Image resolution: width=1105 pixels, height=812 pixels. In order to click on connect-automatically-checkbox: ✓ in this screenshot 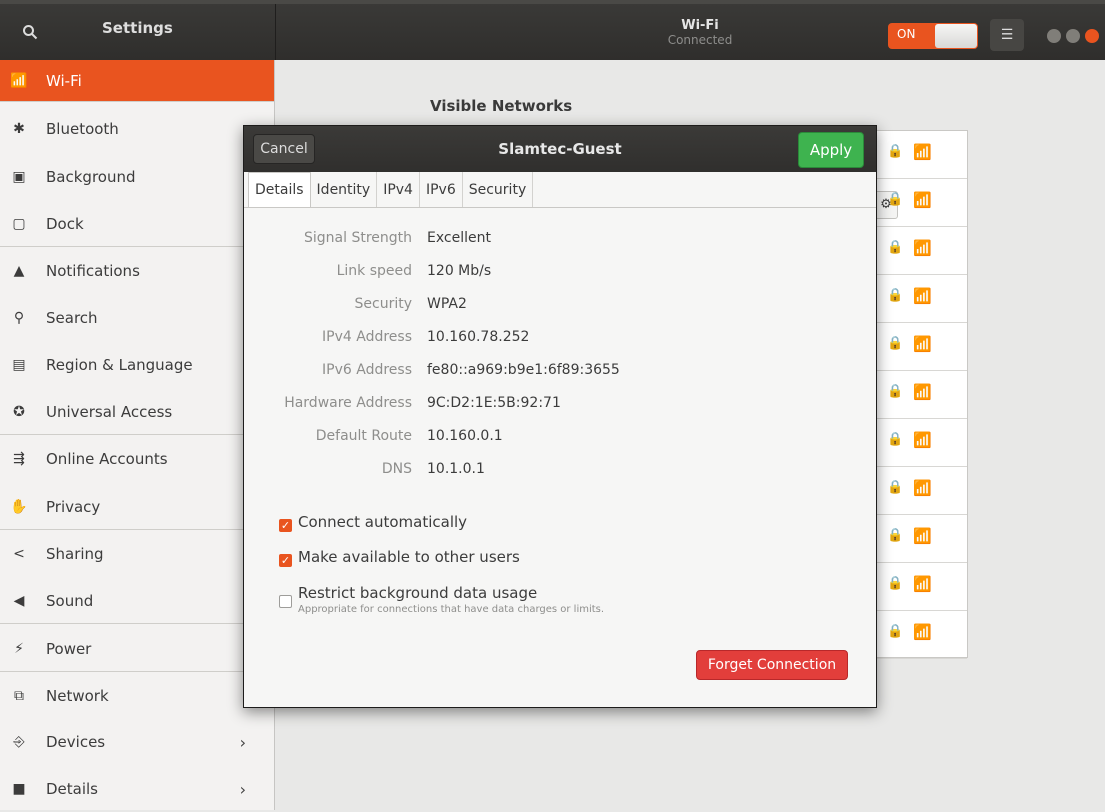, I will do `click(285, 525)`.